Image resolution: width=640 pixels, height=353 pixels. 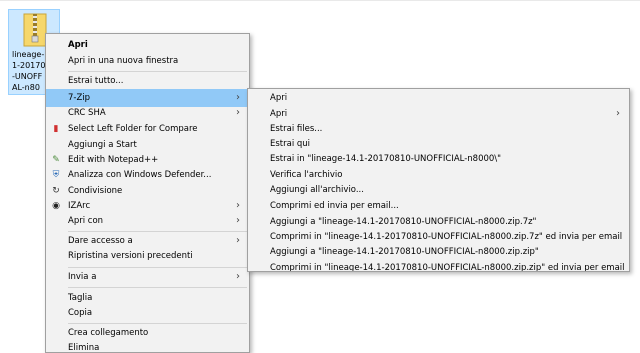 What do you see at coordinates (320, 0) in the screenshot?
I see `desktop-edge` at bounding box center [320, 0].